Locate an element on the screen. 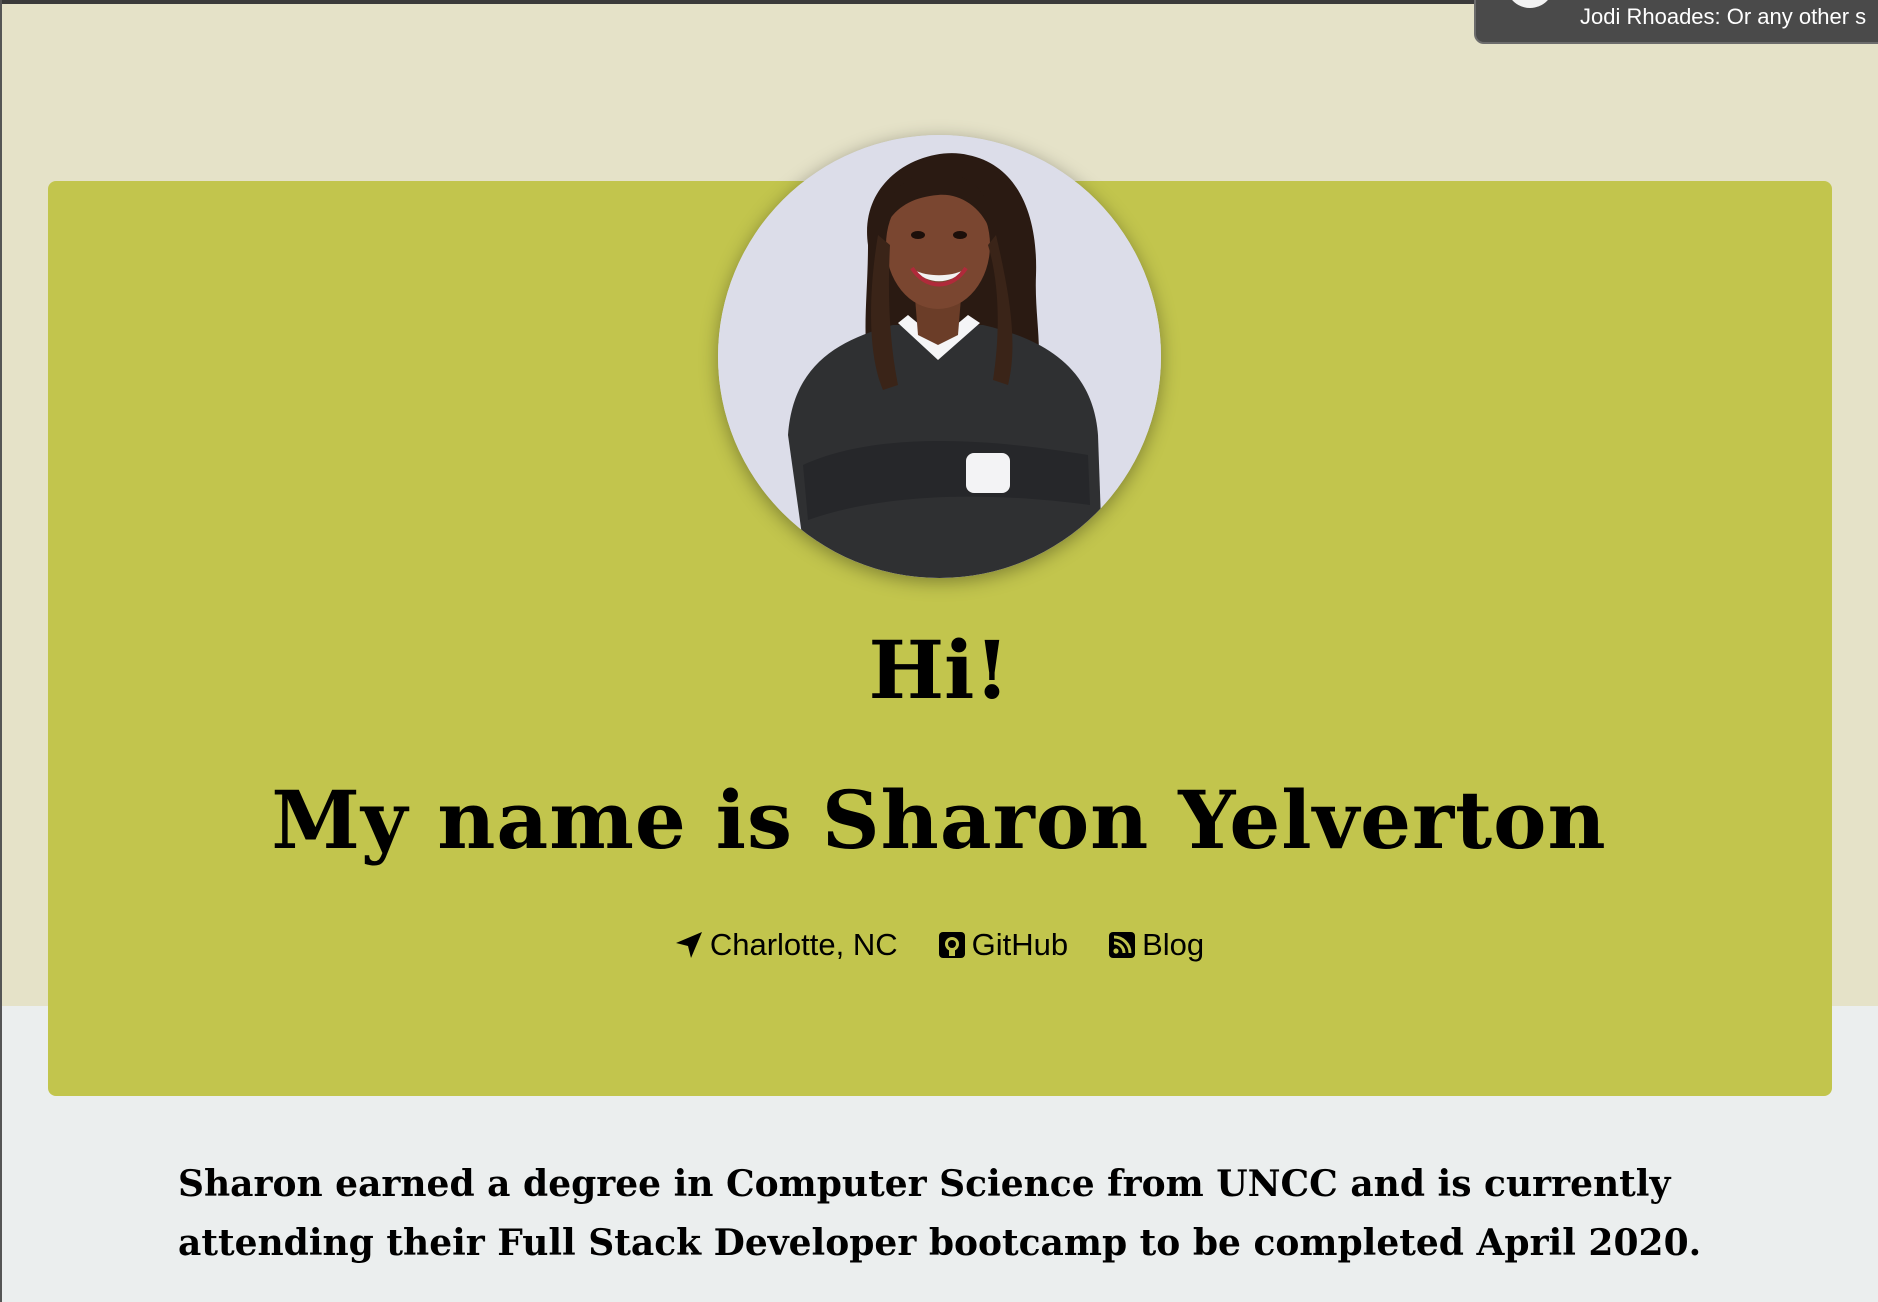 The width and height of the screenshot is (1878, 1302). github-icon is located at coordinates (952, 945).